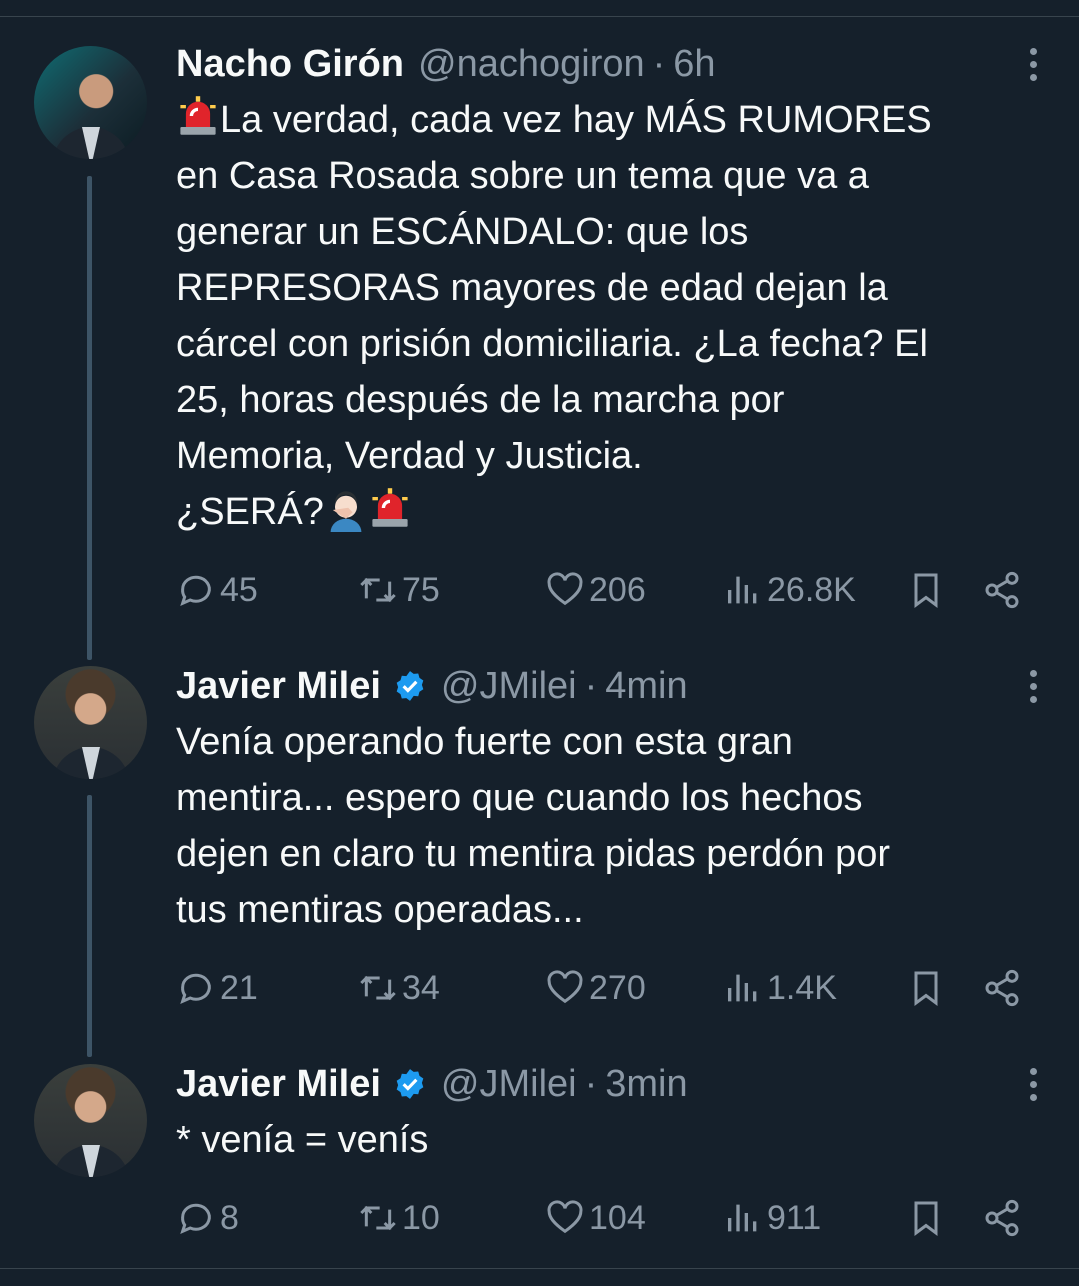 Image resolution: width=1079 pixels, height=1286 pixels. What do you see at coordinates (421, 987) in the screenshot?
I see `retweet-count: 34` at bounding box center [421, 987].